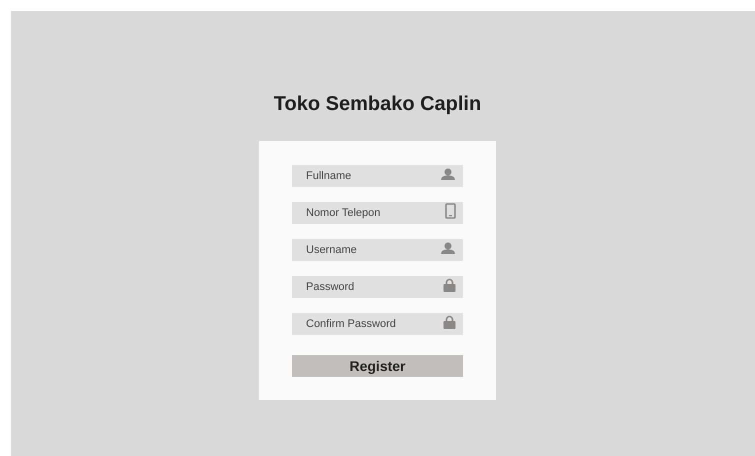  Describe the element at coordinates (378, 104) in the screenshot. I see `page-title: Toko Sembako Caplin` at that location.